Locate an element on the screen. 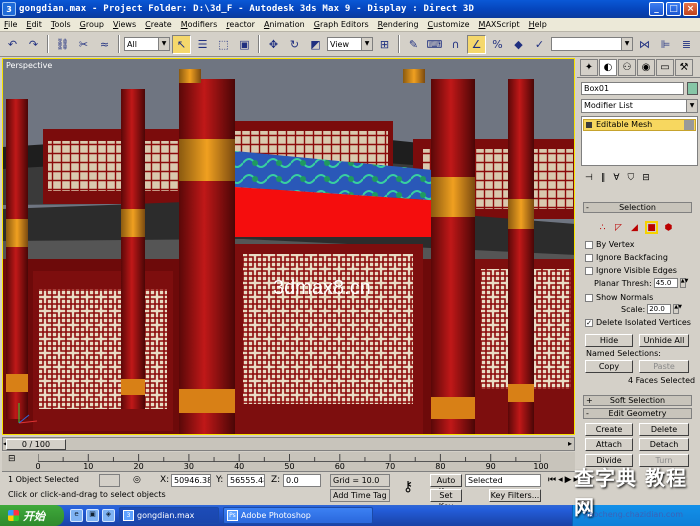  stack-scrollbar is located at coordinates (689, 125).